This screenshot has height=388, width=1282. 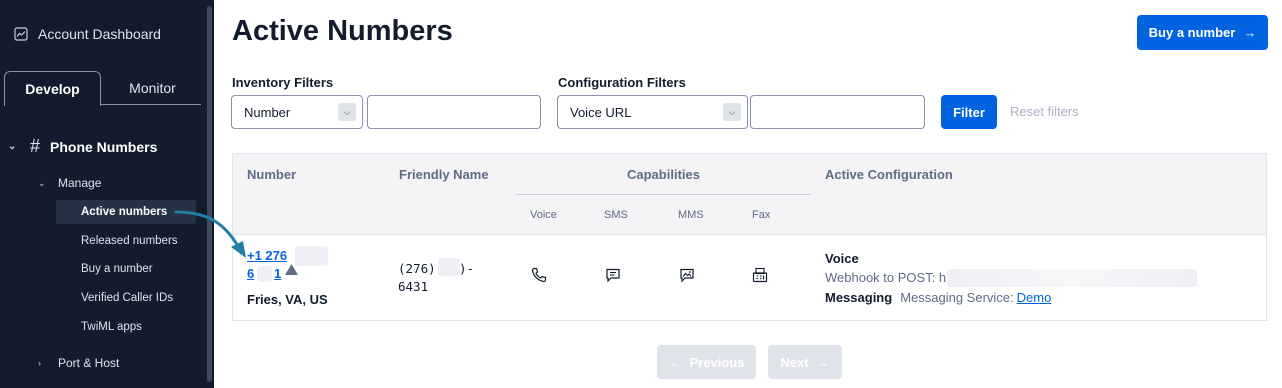 What do you see at coordinates (99, 34) in the screenshot?
I see `account-dashboard-label: Account Dashboard` at bounding box center [99, 34].